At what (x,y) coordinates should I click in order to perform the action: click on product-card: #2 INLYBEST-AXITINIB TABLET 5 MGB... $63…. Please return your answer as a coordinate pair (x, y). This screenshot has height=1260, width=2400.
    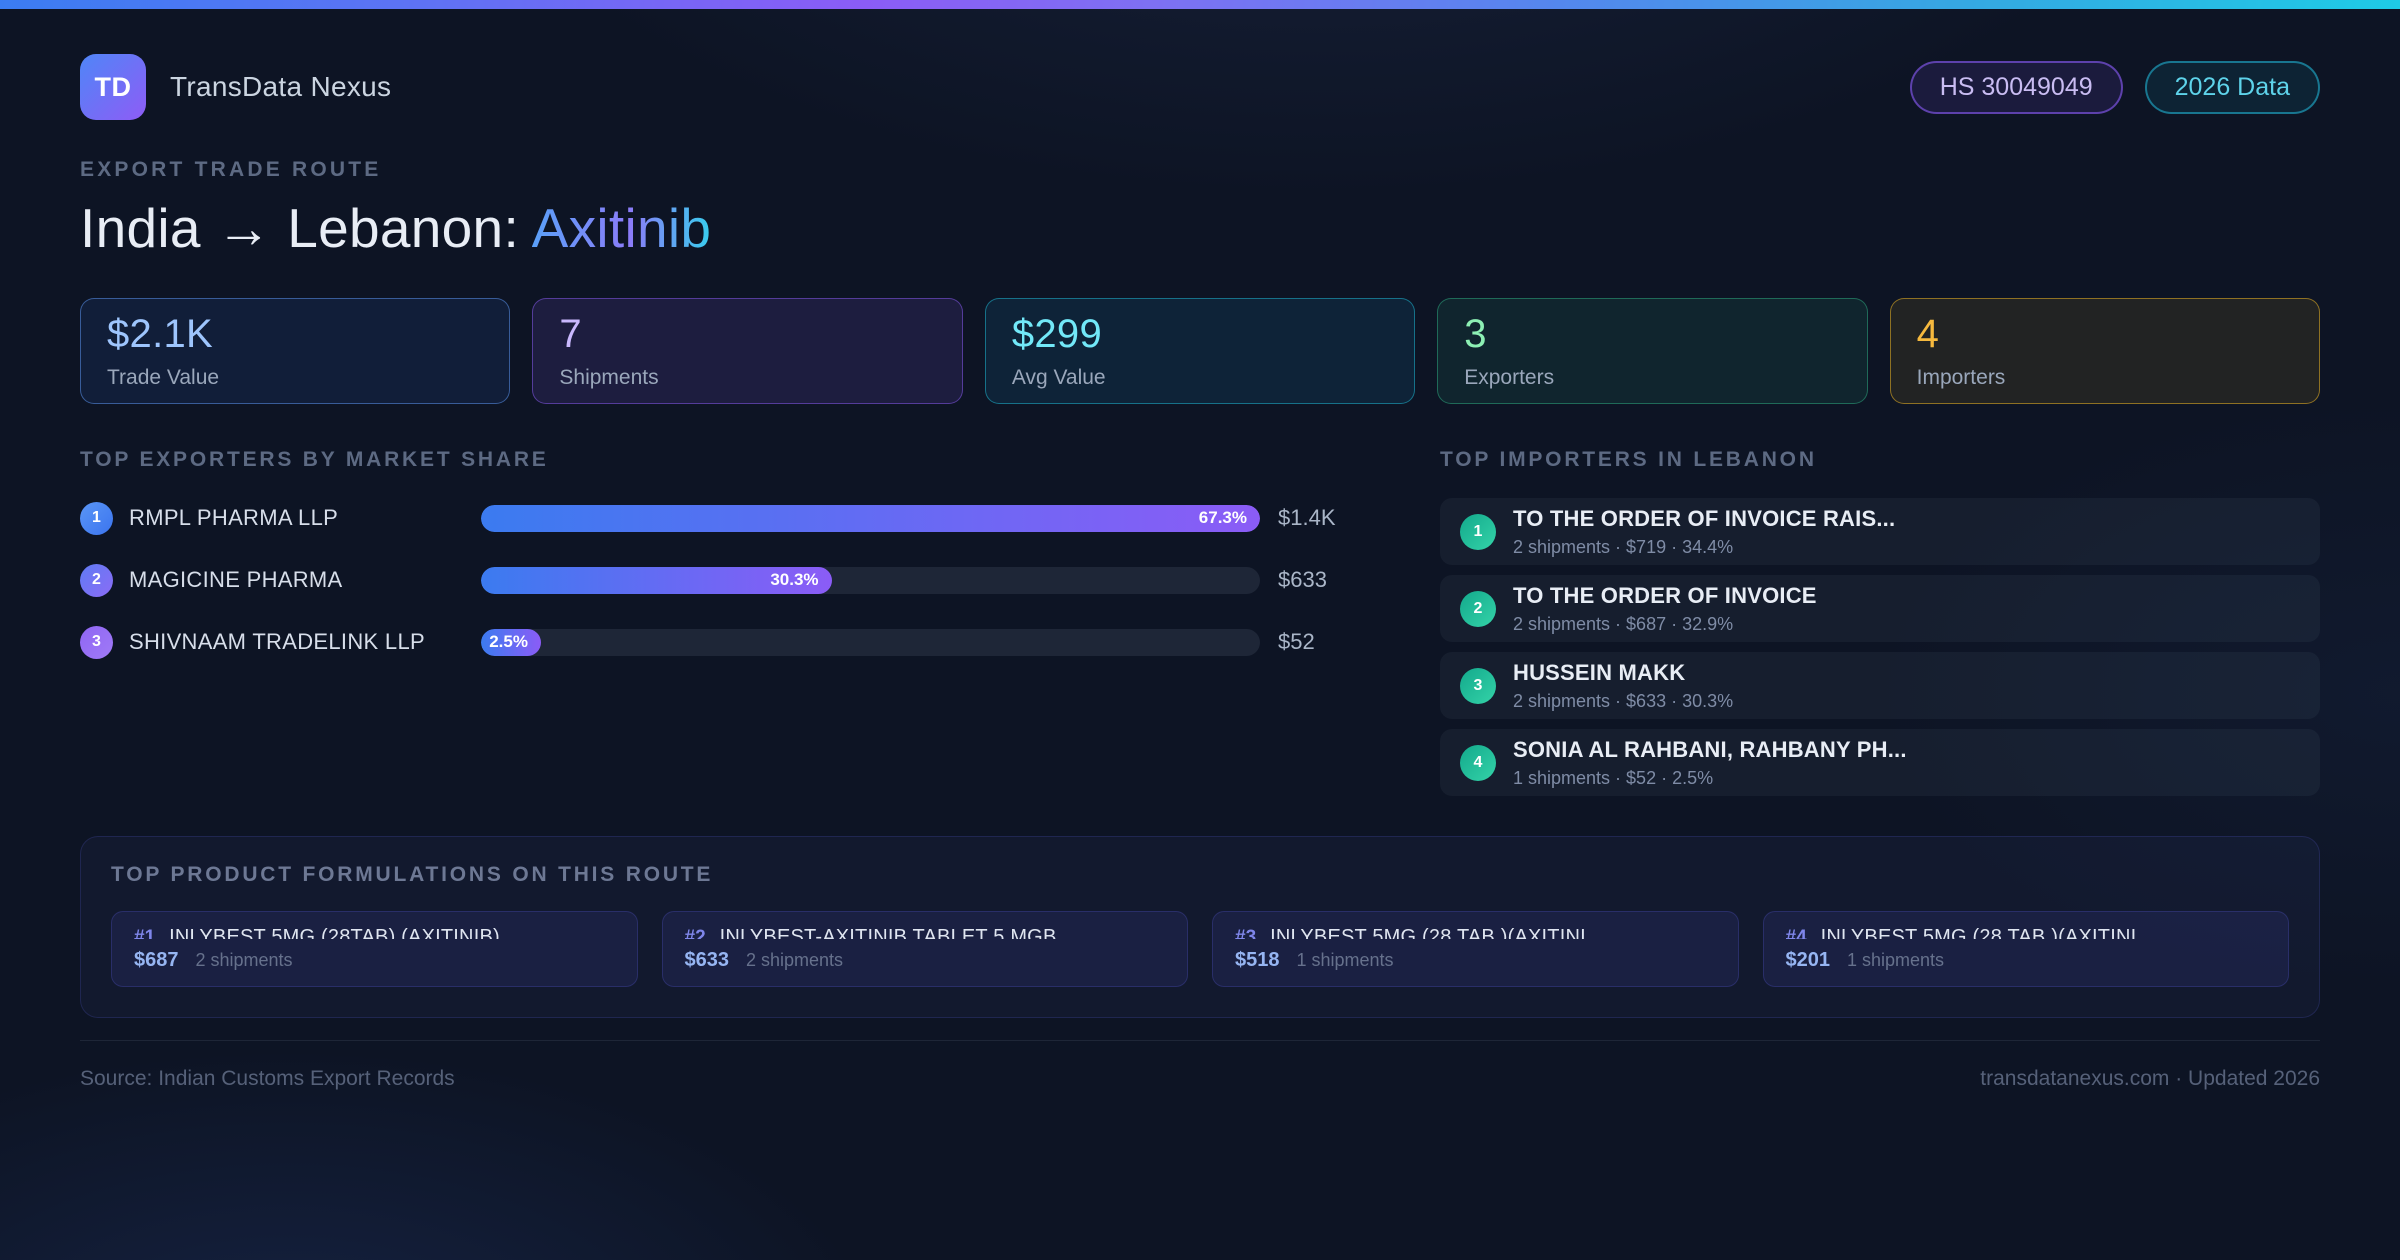
    Looking at the image, I should click on (924, 949).